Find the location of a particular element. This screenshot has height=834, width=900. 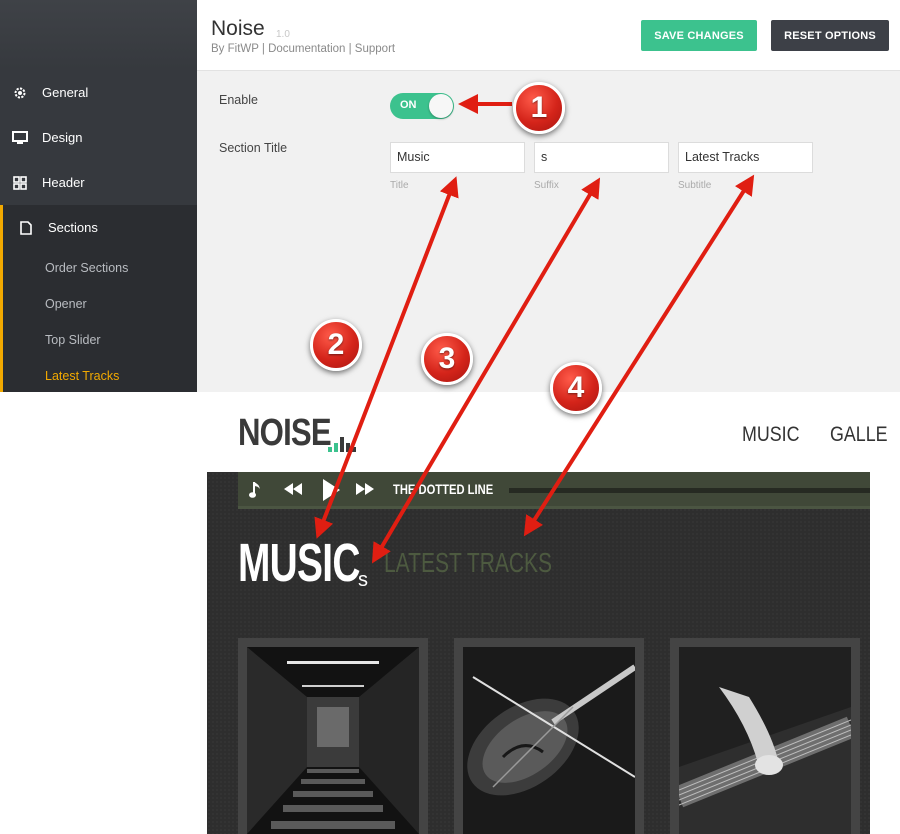

sidebar-item-label: Sections is located at coordinates (73, 227).